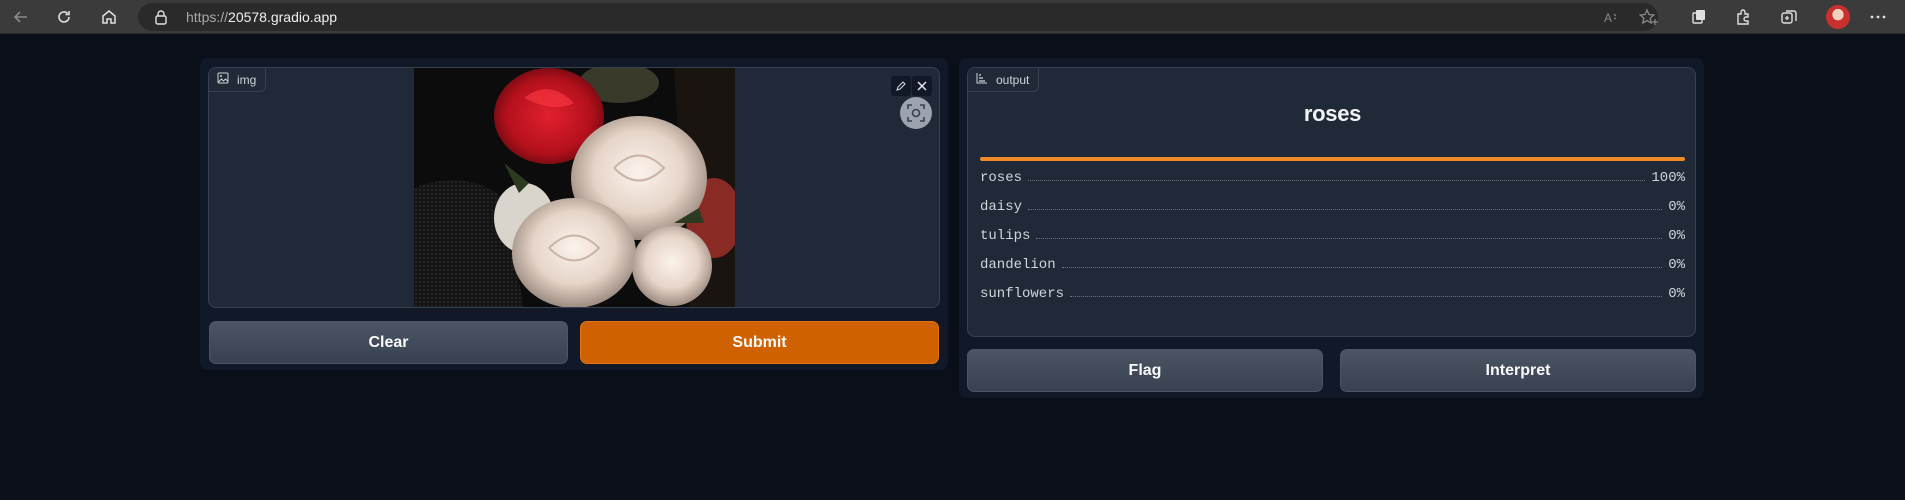  What do you see at coordinates (1013, 79) in the screenshot?
I see `output-label: output` at bounding box center [1013, 79].